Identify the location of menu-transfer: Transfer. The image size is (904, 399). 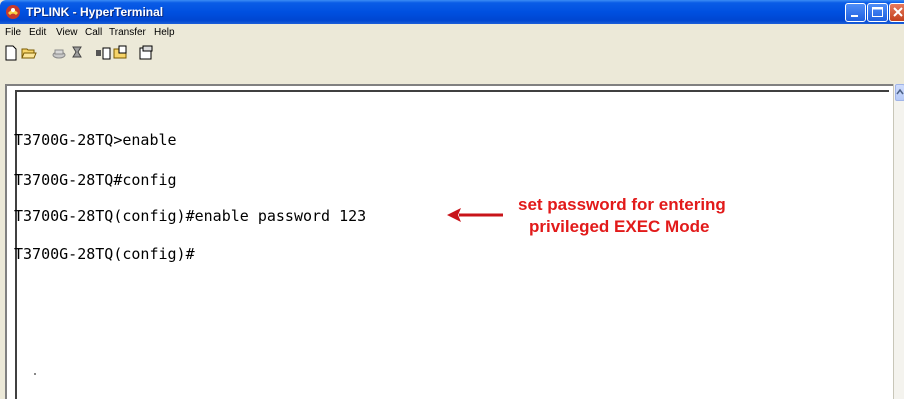
(127, 33).